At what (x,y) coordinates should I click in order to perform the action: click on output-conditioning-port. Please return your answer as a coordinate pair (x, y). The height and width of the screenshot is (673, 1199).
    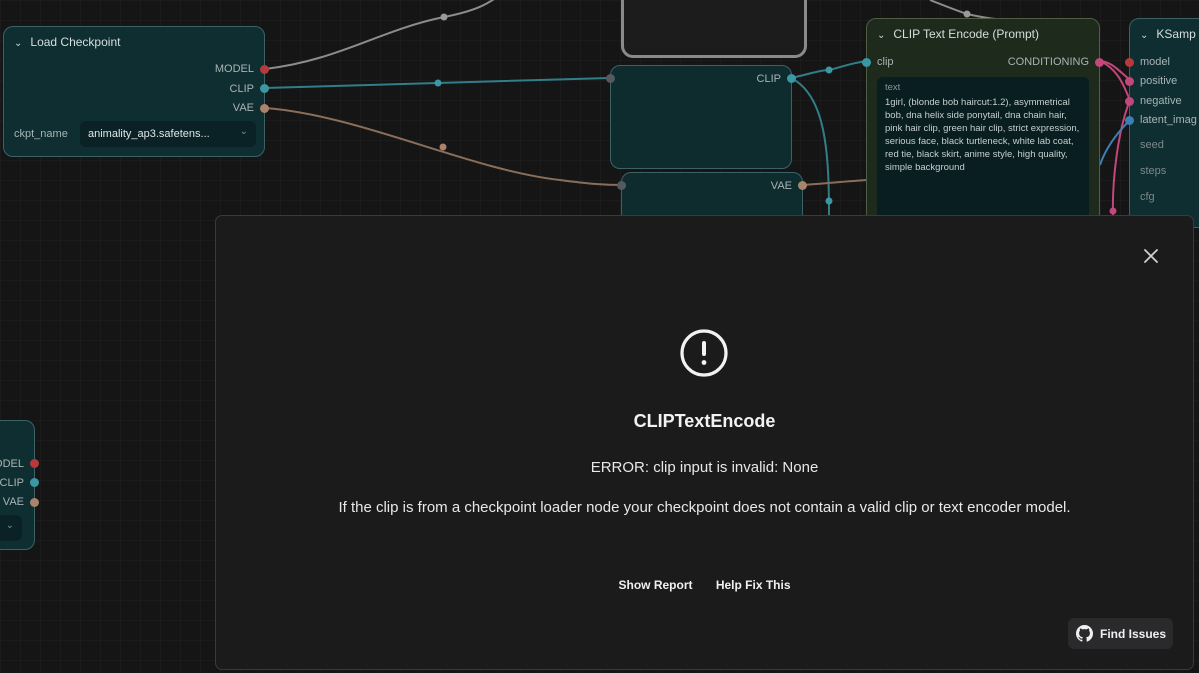
    Looking at the image, I should click on (1099, 62).